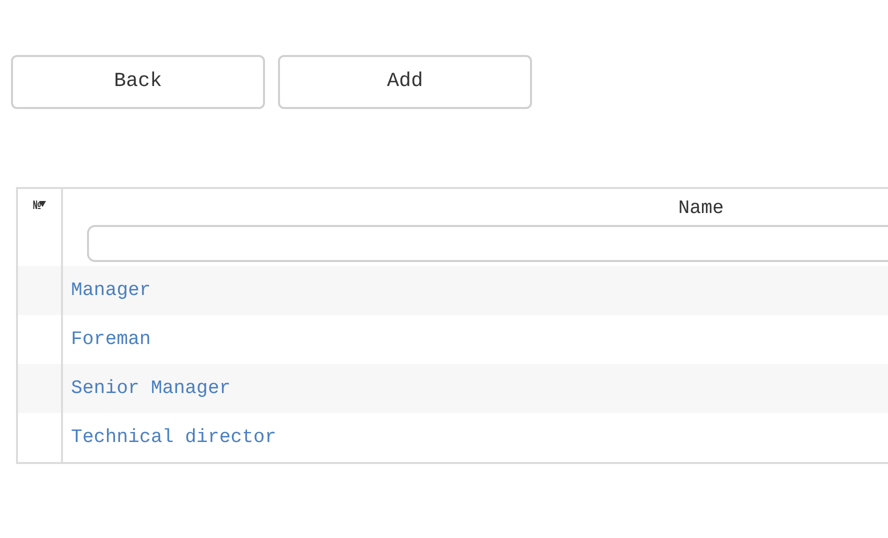 This screenshot has width=888, height=538. Describe the element at coordinates (173, 437) in the screenshot. I see `role-link: Technical director` at that location.